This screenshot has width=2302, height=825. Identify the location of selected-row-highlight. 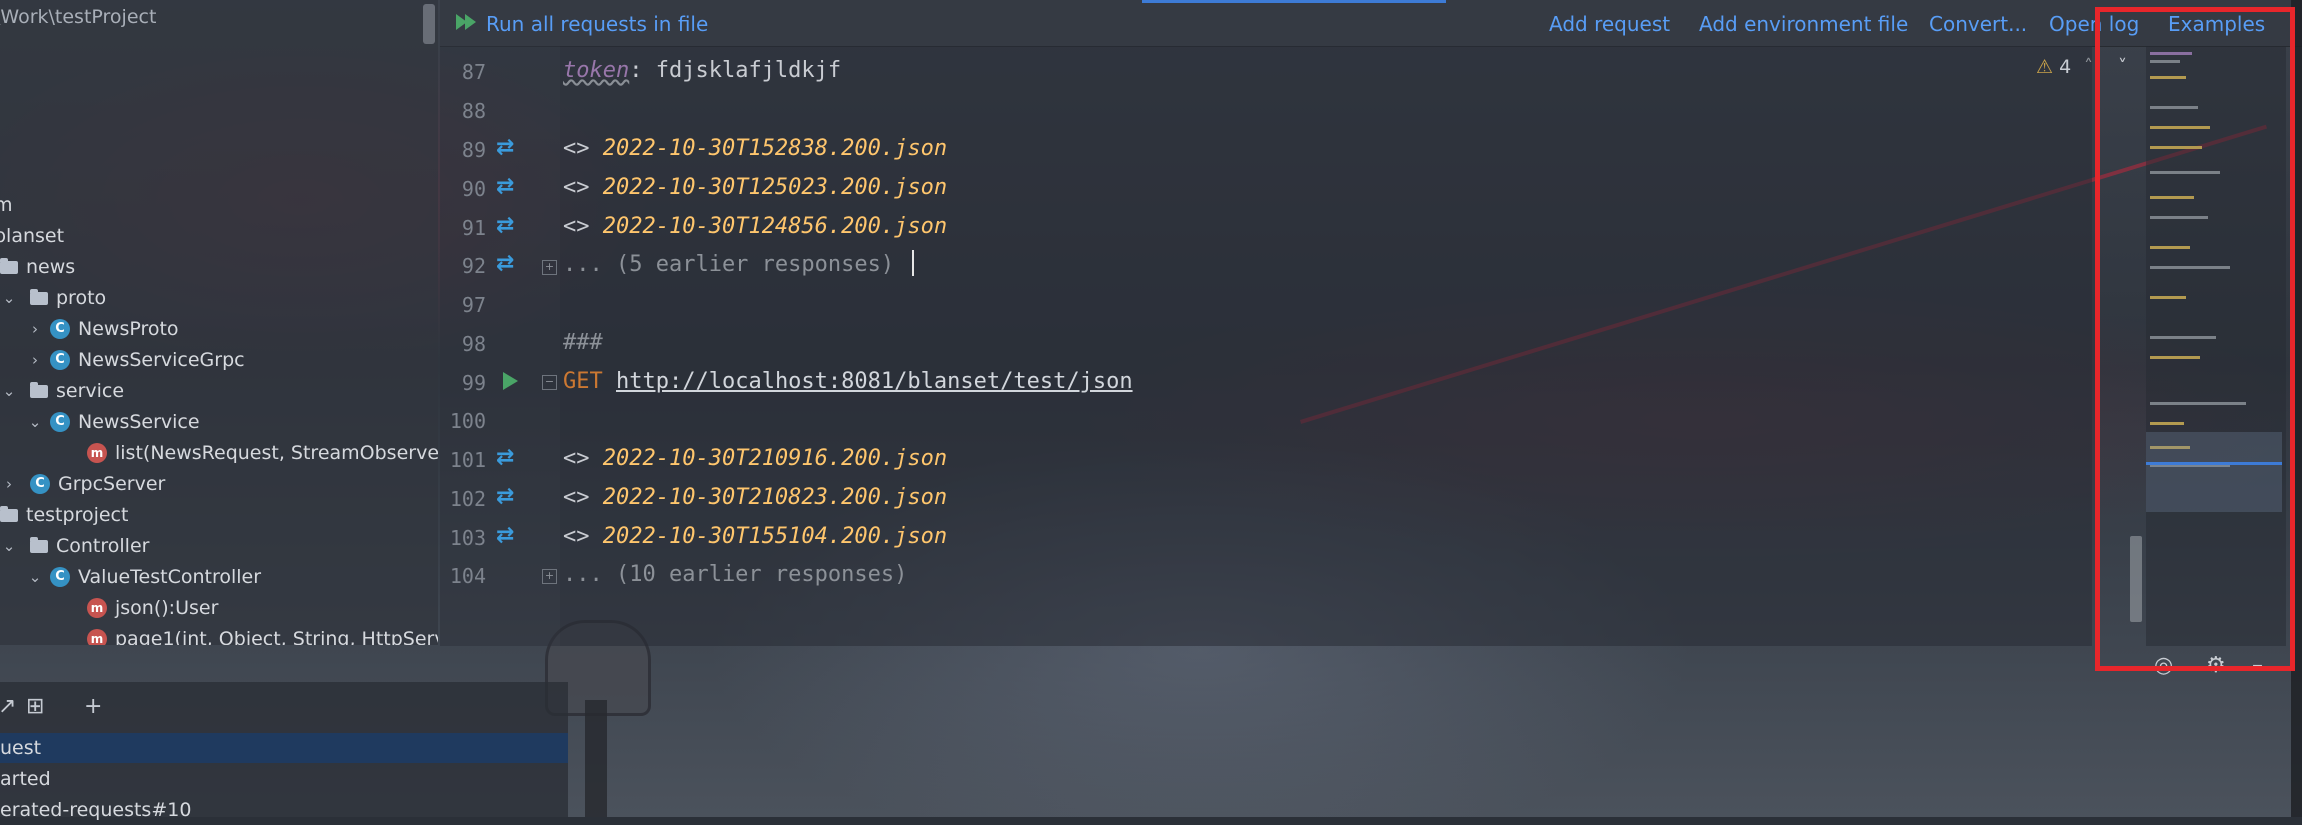
(284, 748).